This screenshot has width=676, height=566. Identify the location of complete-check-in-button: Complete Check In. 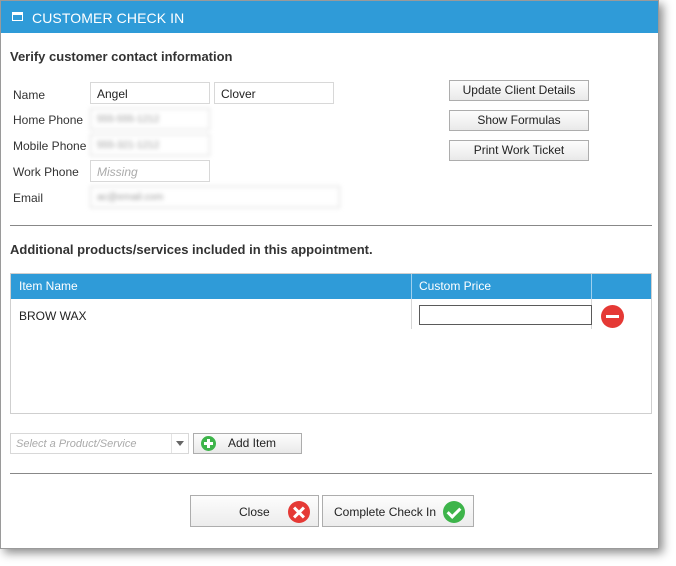
(398, 511).